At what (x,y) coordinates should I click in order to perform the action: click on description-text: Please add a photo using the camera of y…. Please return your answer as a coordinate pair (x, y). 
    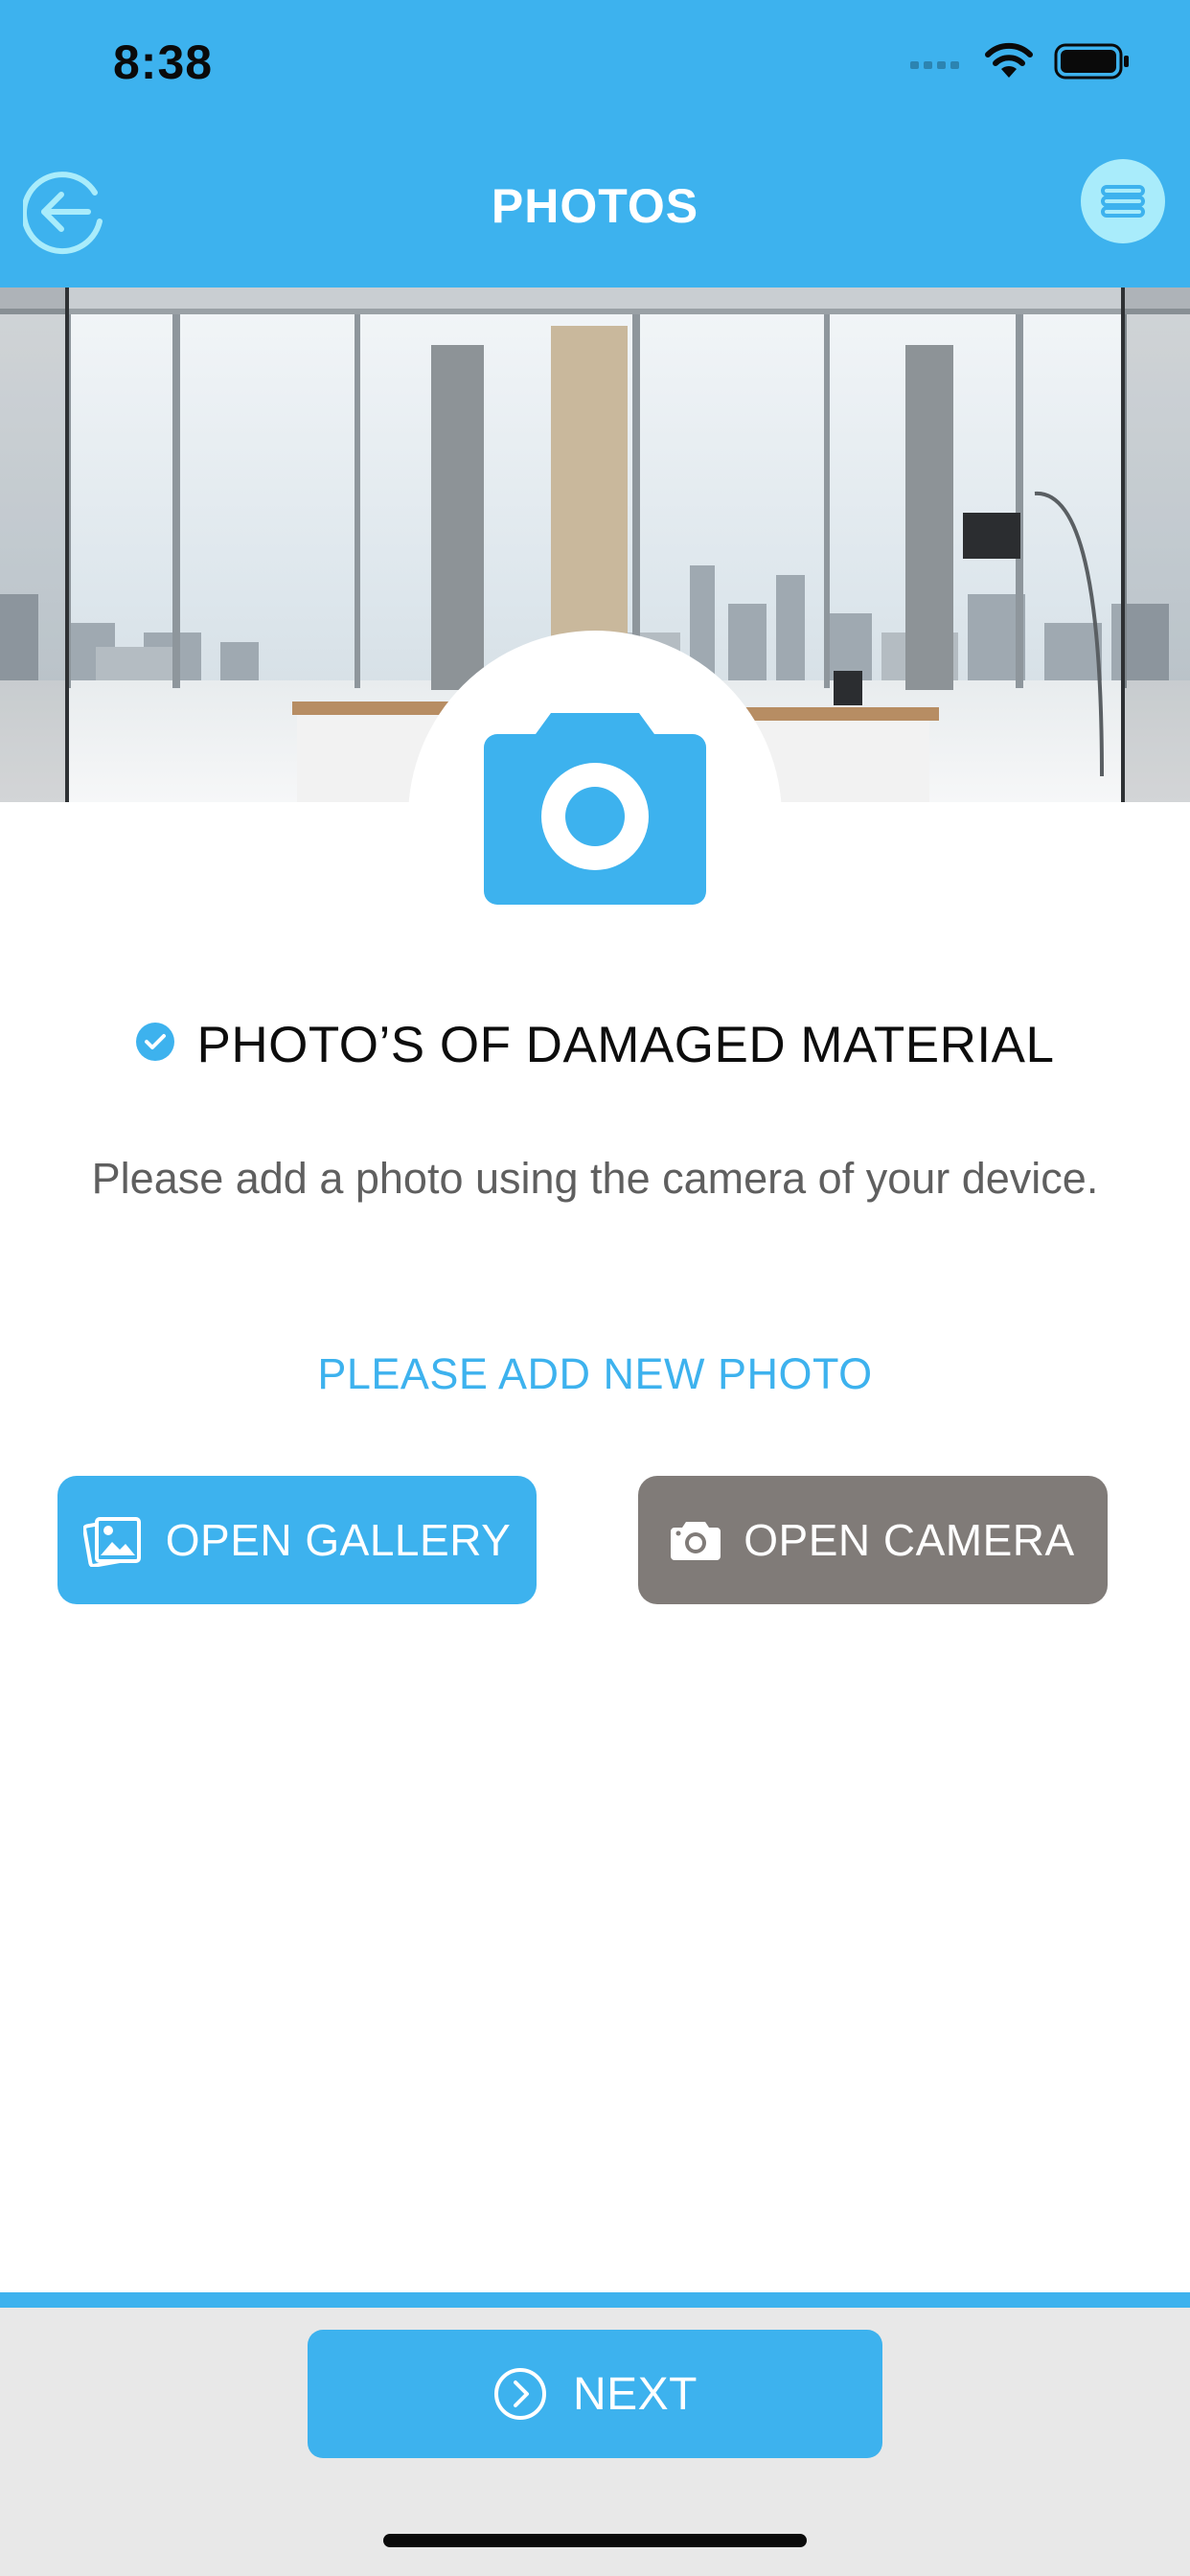
    Looking at the image, I should click on (595, 1178).